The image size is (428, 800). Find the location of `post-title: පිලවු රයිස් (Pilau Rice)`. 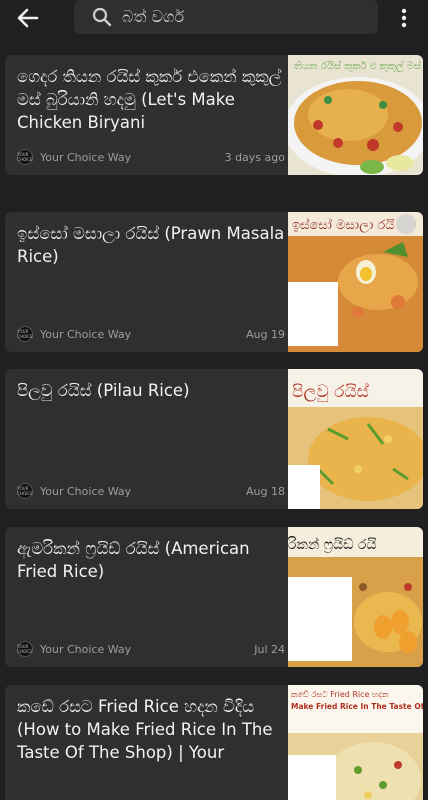

post-title: පිලවු රයිස් (Pilau Rice) is located at coordinates (151, 402).